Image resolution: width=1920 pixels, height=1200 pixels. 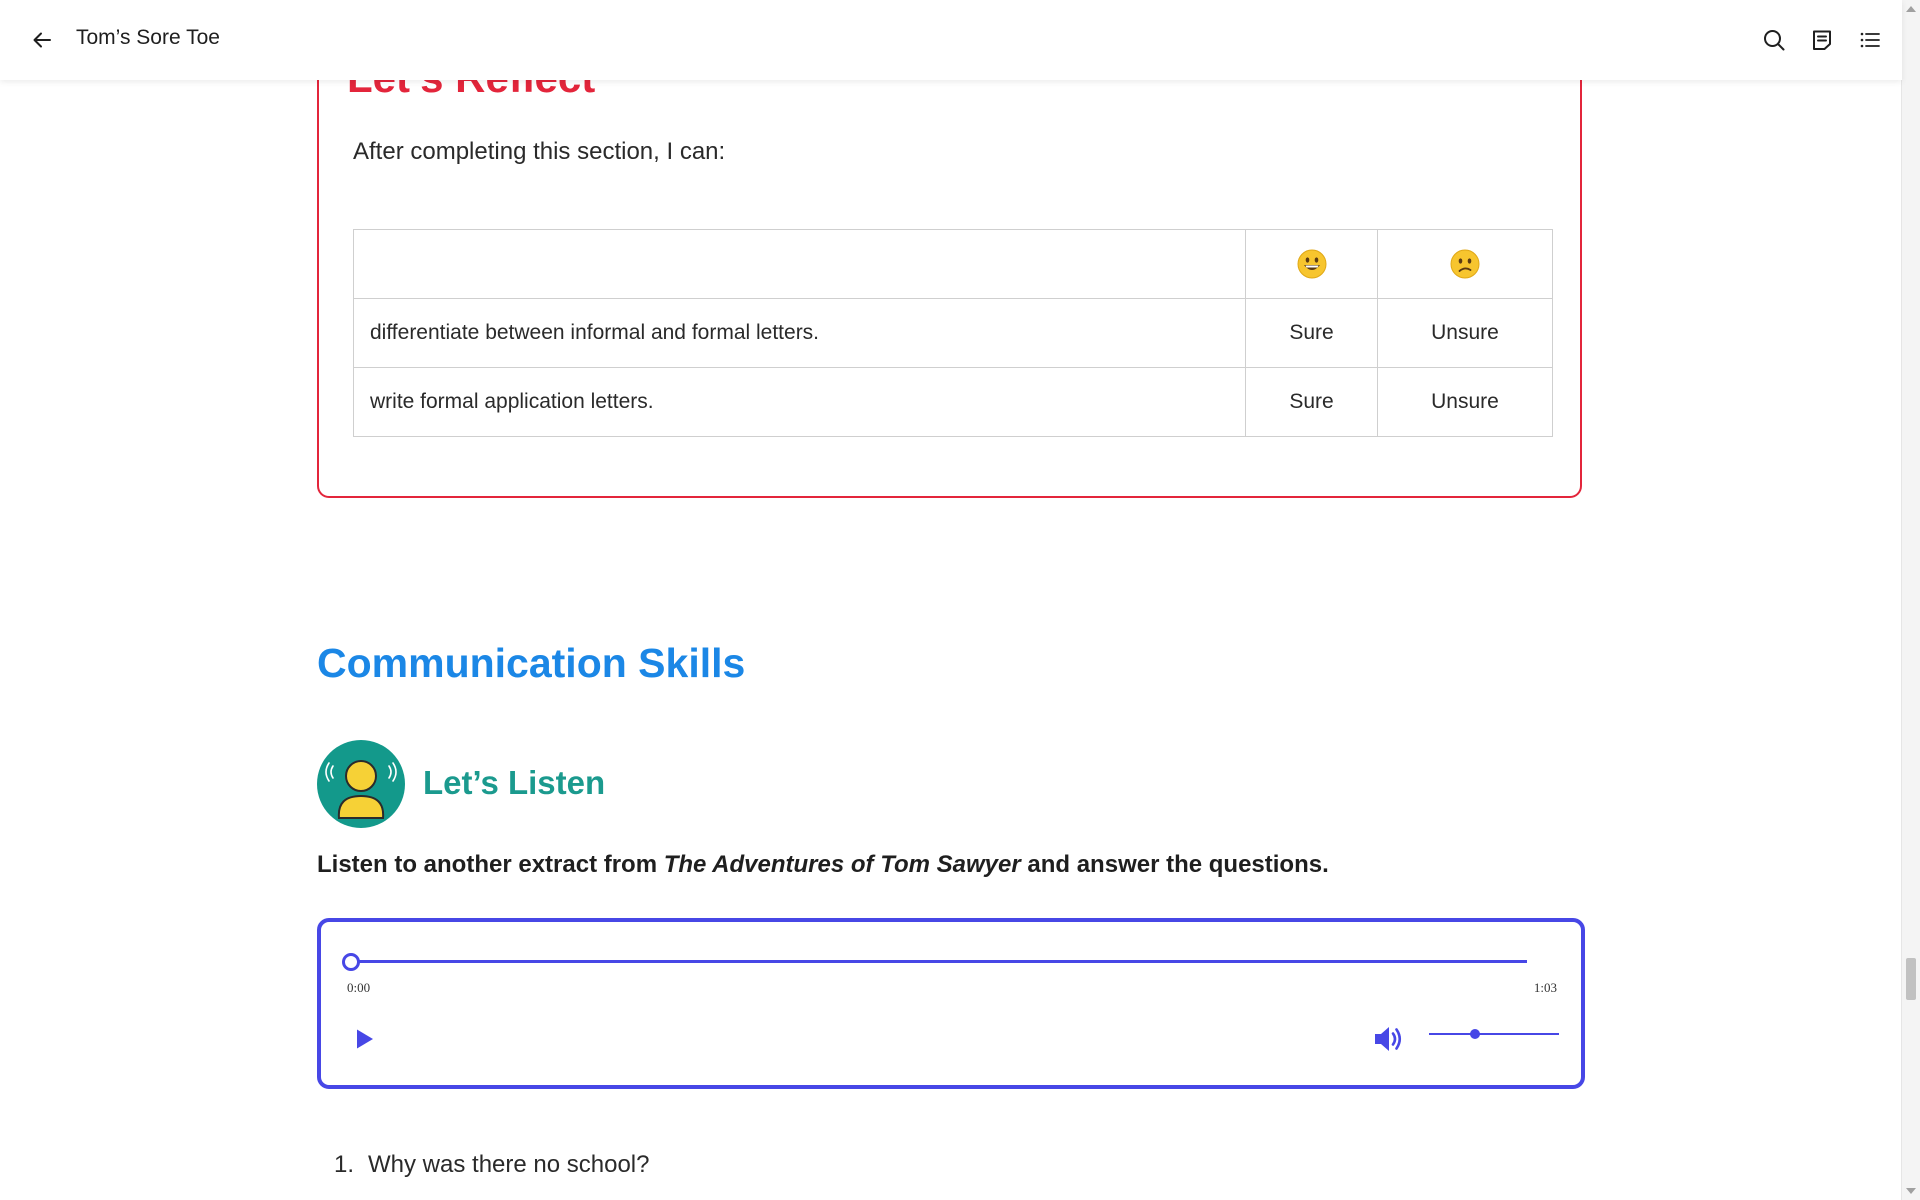 I want to click on table-header-confused, so click(x=1465, y=264).